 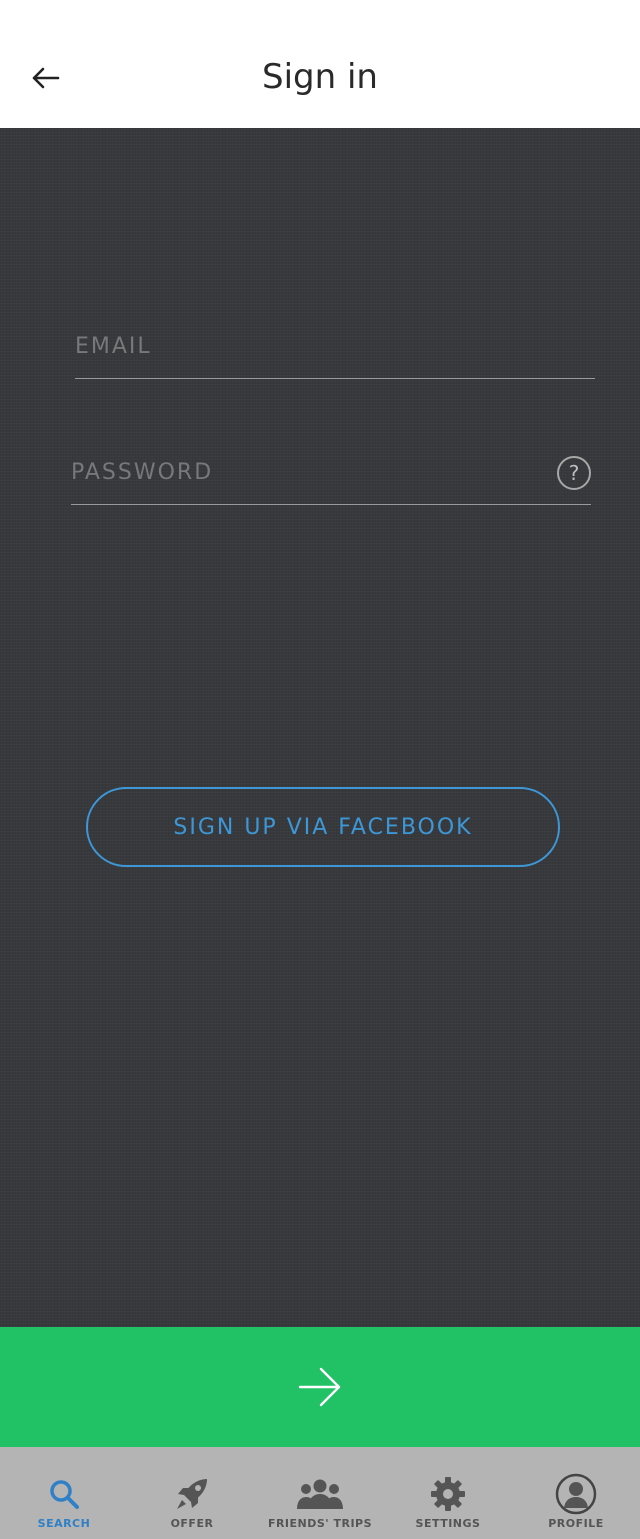 I want to click on rocket-icon, so click(x=192, y=1494).